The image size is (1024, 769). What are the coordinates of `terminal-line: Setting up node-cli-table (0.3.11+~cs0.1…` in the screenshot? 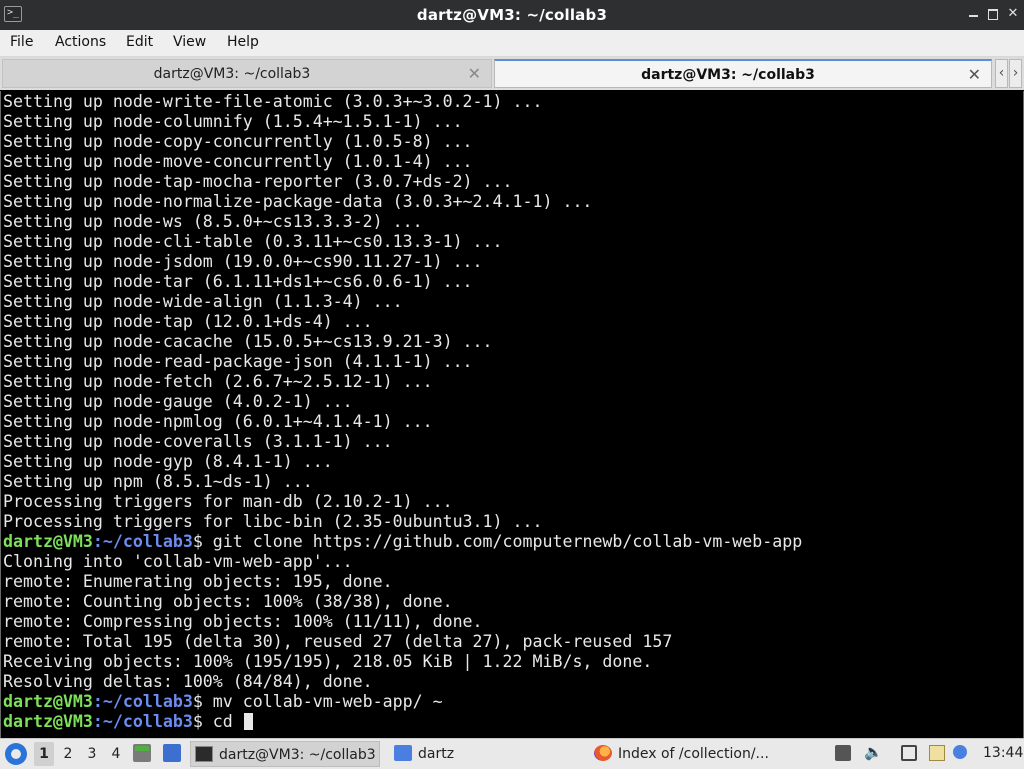 It's located at (253, 241).